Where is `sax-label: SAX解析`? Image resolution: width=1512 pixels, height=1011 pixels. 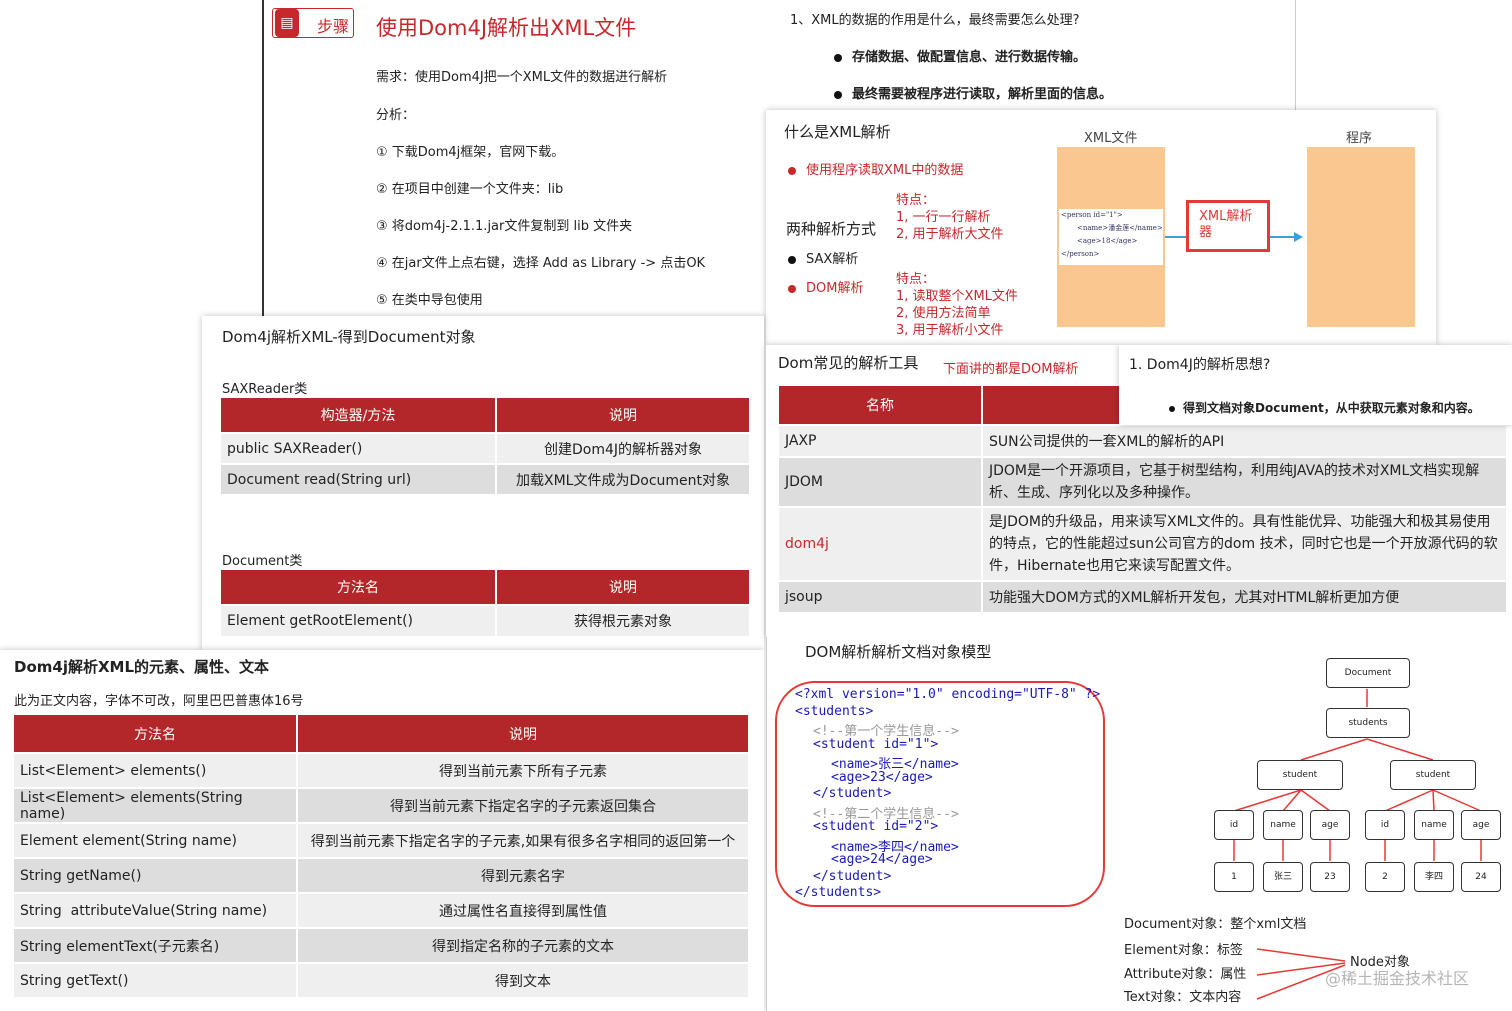 sax-label: SAX解析 is located at coordinates (832, 259).